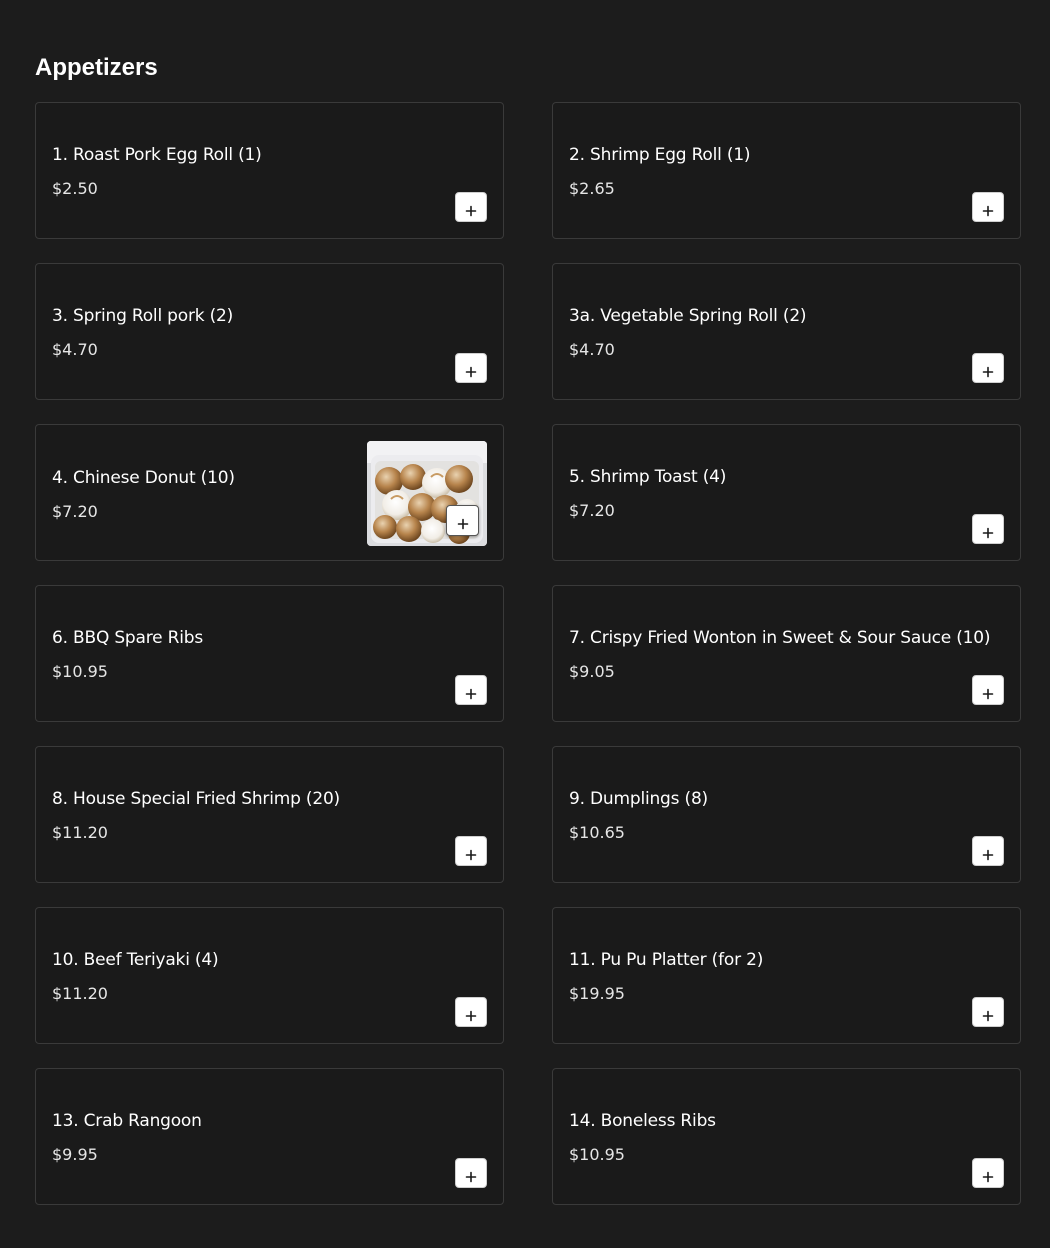 The image size is (1050, 1248). Describe the element at coordinates (597, 993) in the screenshot. I see `menu-item-price: $19.95` at that location.